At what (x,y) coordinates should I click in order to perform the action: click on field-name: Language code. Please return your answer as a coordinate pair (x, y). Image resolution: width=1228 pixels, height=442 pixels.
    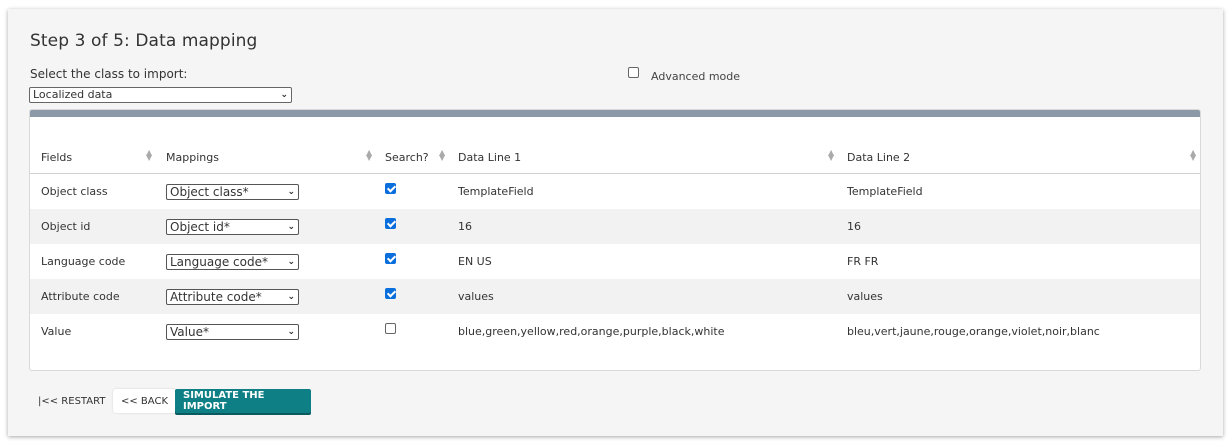
    Looking at the image, I should click on (83, 261).